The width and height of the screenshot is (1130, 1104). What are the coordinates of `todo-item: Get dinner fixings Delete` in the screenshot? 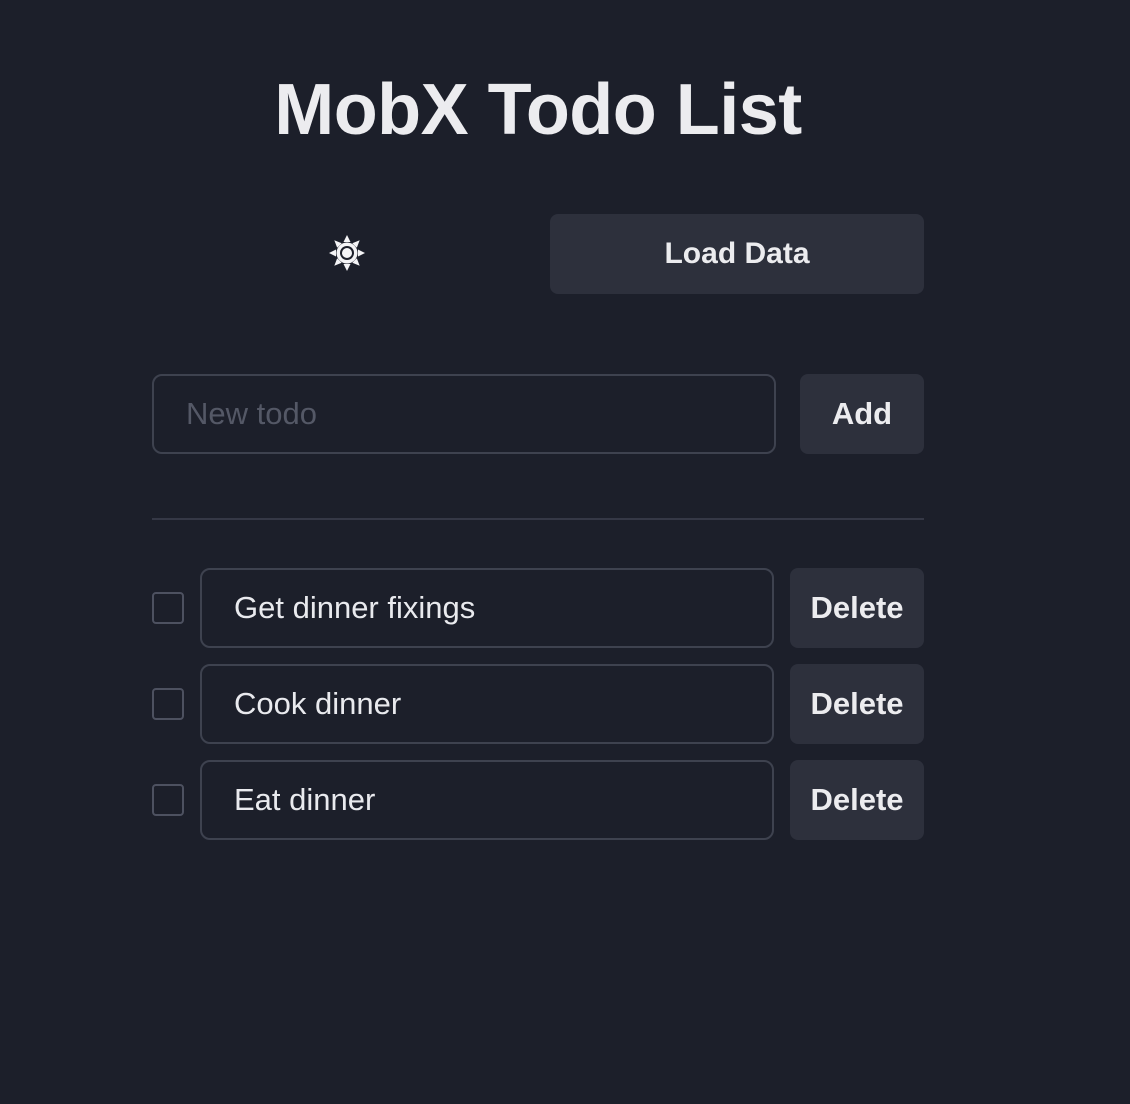 It's located at (538, 608).